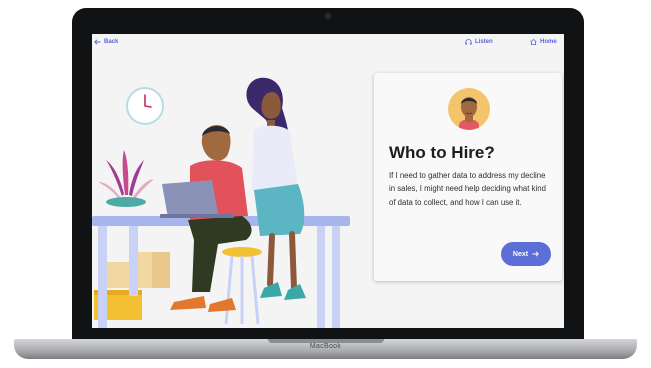  Describe the element at coordinates (276, 188) in the screenshot. I see `woman-figure` at that location.